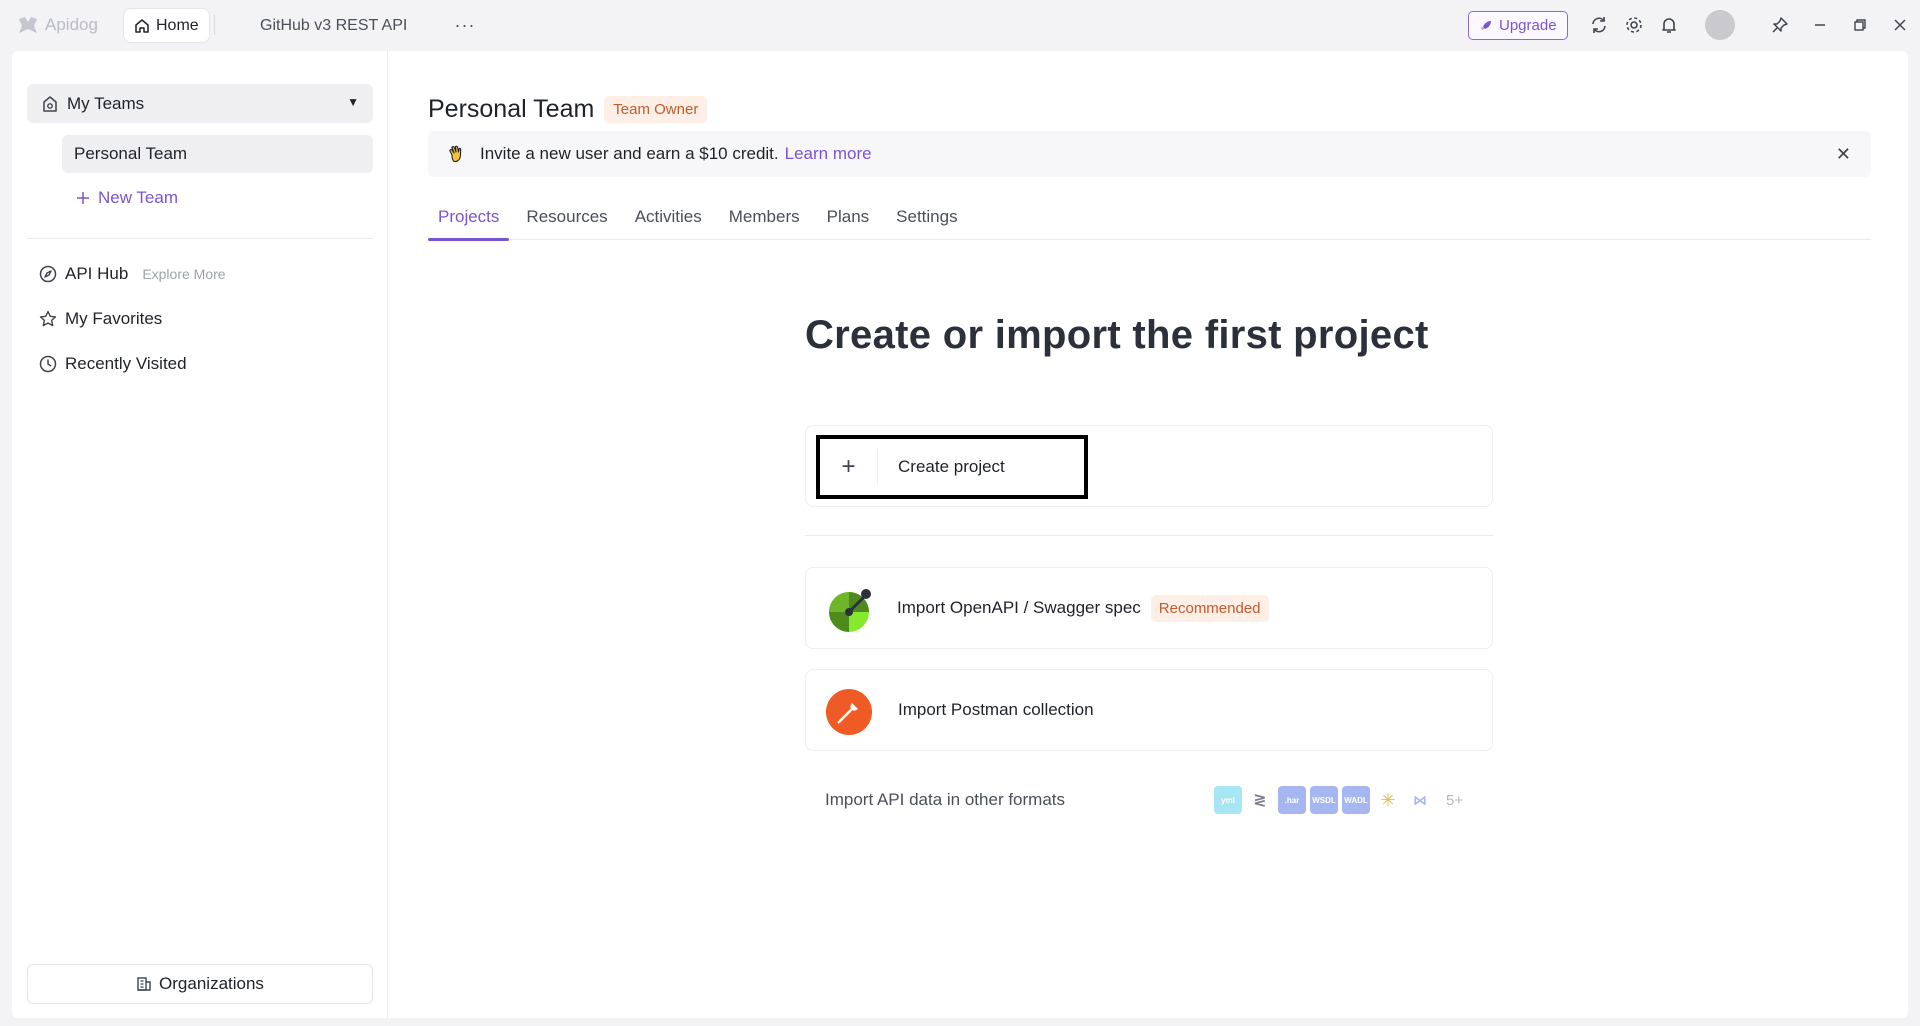  Describe the element at coordinates (1634, 25) in the screenshot. I see `gear-icon` at that location.